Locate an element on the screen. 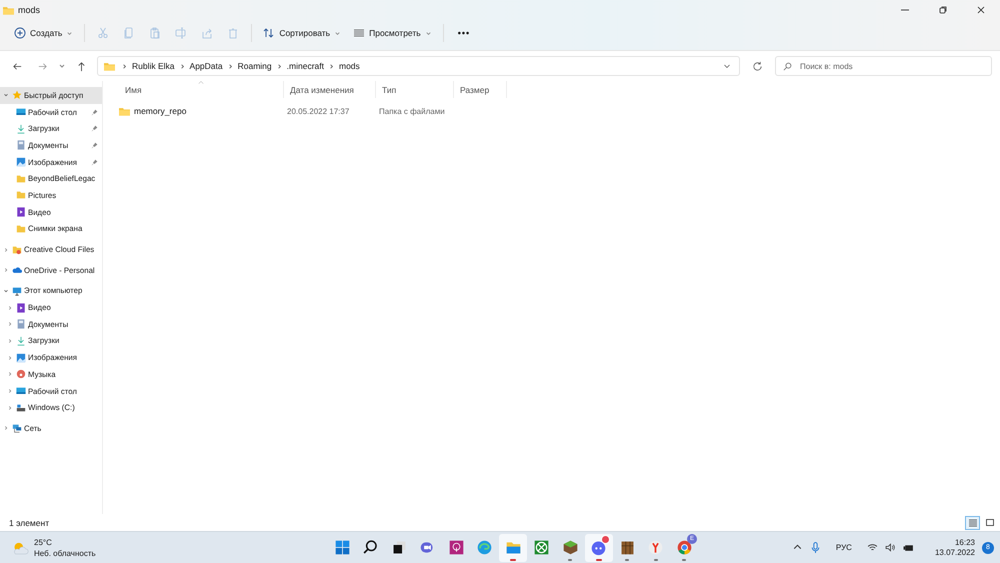  restore-icon is located at coordinates (943, 10).